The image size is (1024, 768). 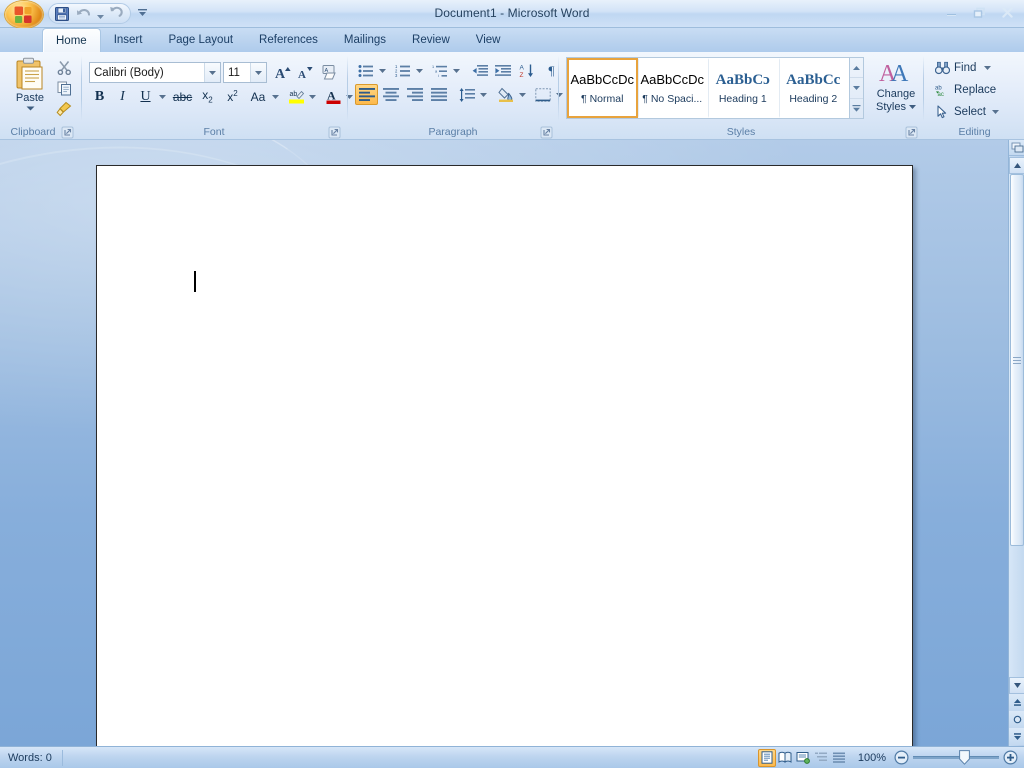 I want to click on change-styles-button: A A Change Styles, so click(x=896, y=89).